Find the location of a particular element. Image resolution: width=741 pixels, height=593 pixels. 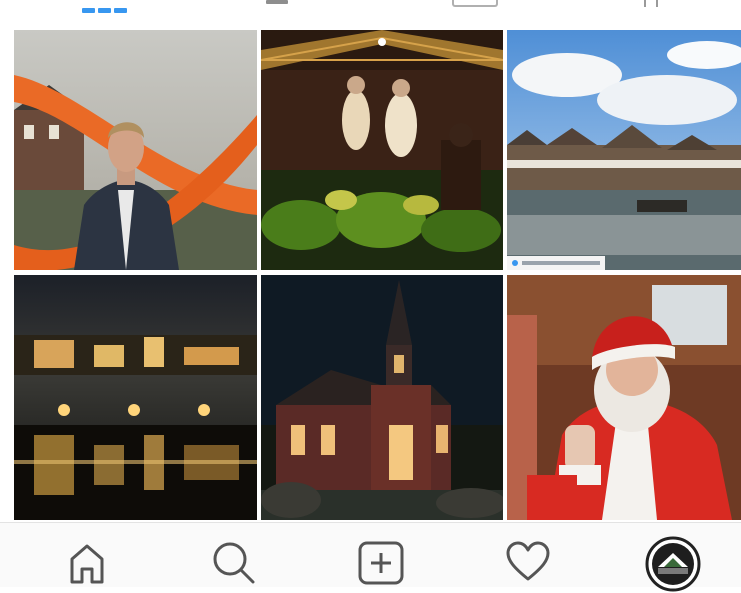

search-button is located at coordinates (233, 562).